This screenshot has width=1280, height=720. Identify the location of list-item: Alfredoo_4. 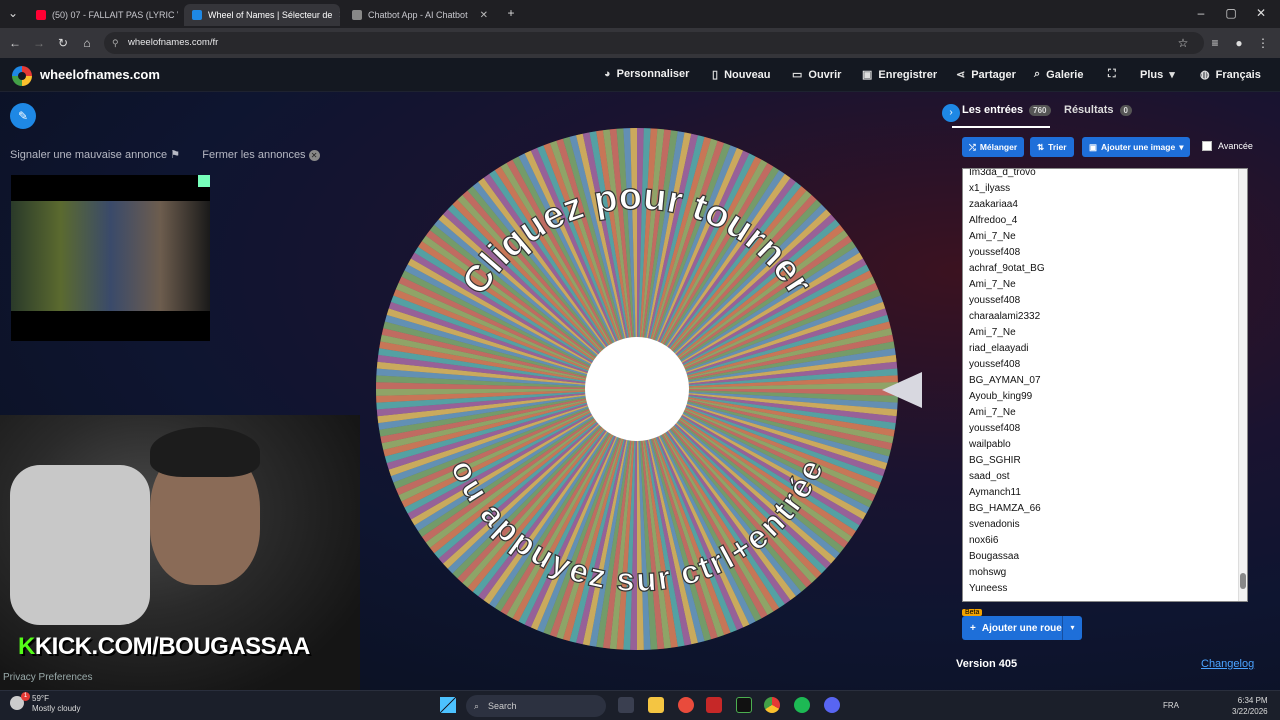
(1108, 221).